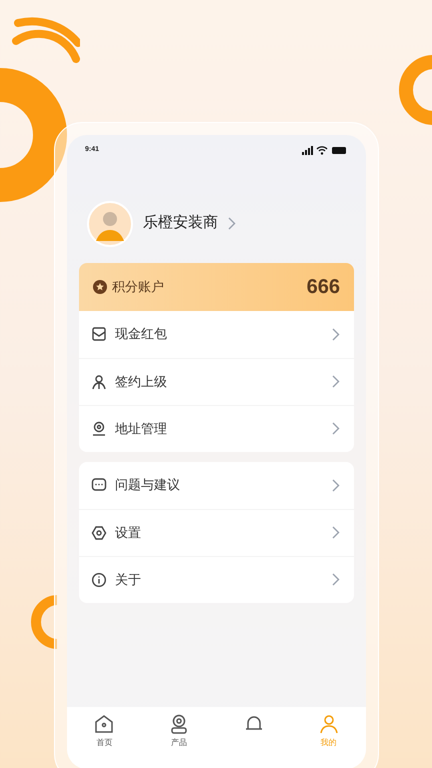 The height and width of the screenshot is (768, 432). I want to click on menu-item: 签约上级, so click(216, 381).